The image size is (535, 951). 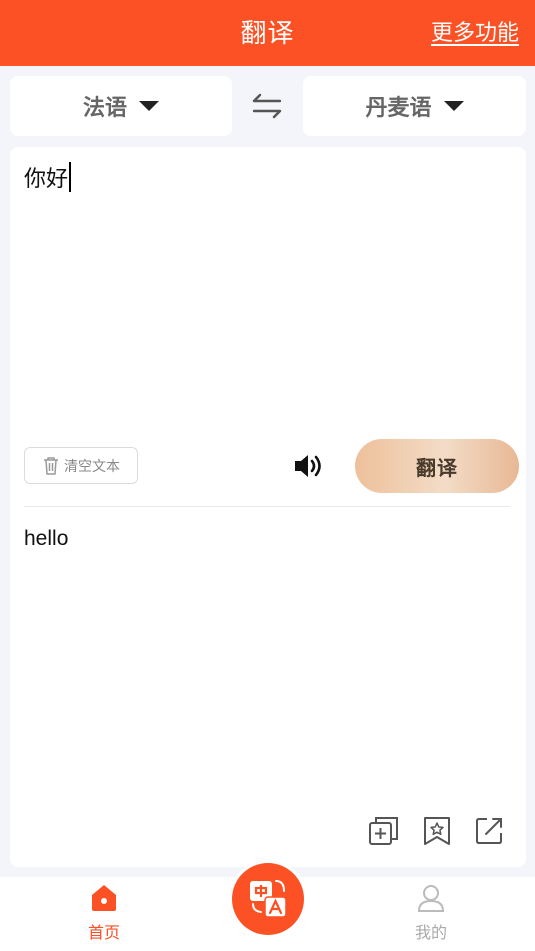 I want to click on tab-mine-label: 我的, so click(x=430, y=933).